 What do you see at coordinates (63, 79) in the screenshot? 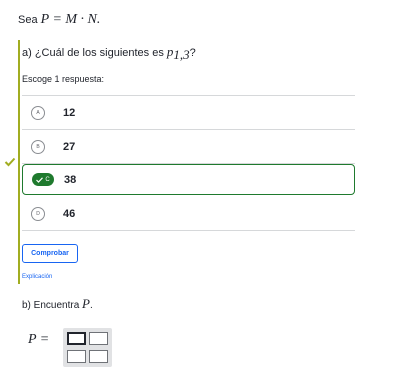
I see `instruction-text: Escoge 1 respuesta:` at bounding box center [63, 79].